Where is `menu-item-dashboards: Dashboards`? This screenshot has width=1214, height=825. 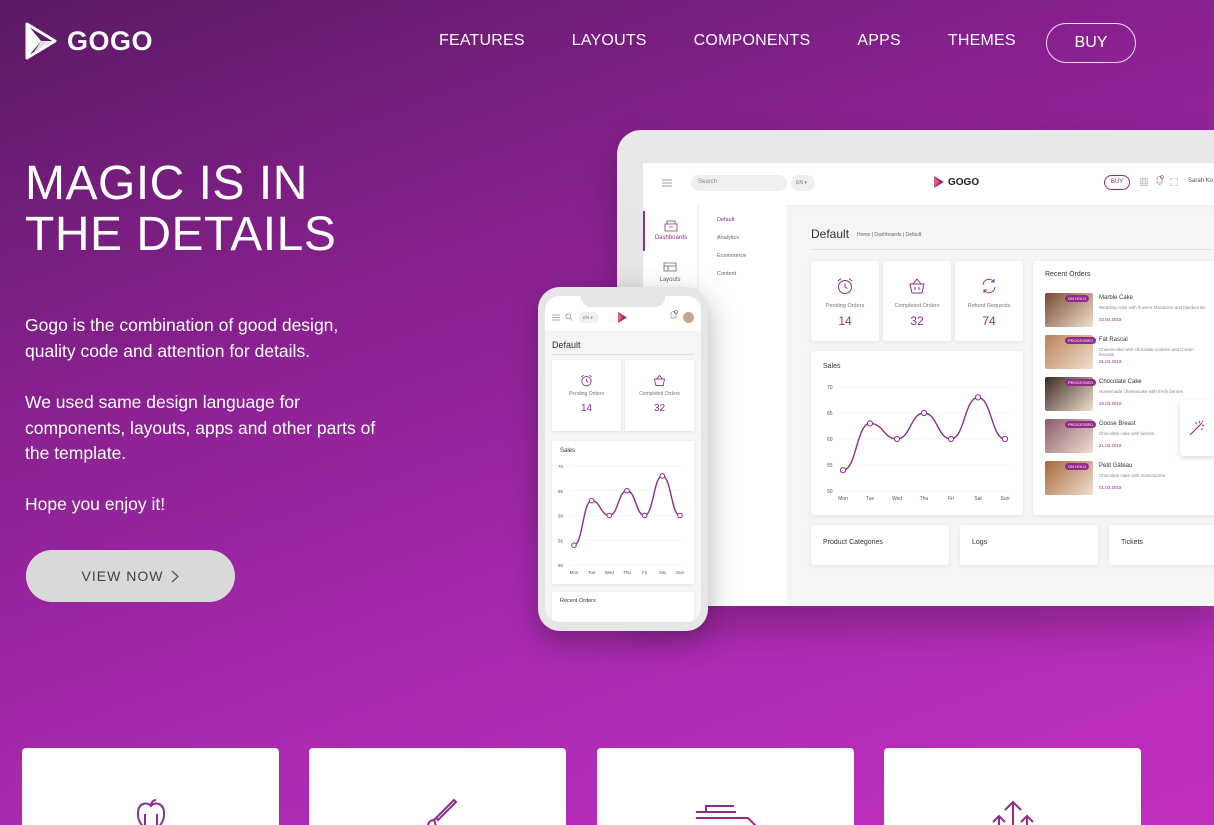
menu-item-dashboards: Dashboards is located at coordinates (670, 231).